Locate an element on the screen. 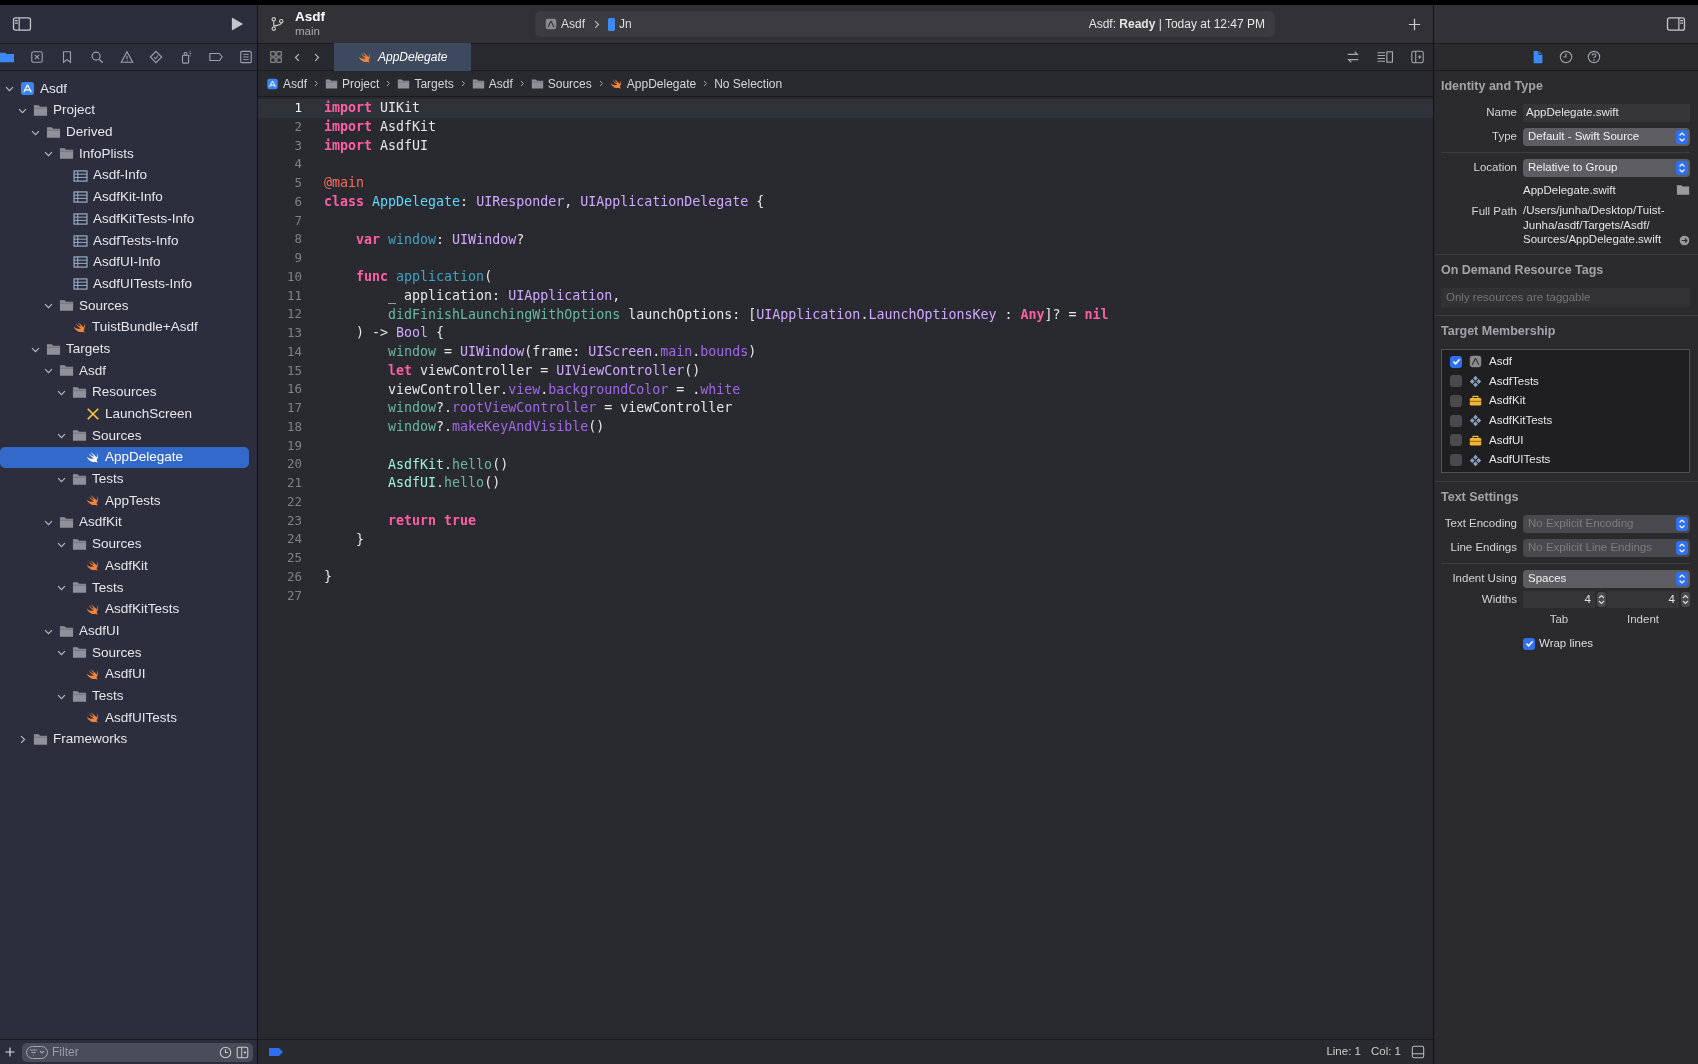  chevron-updown-icon is located at coordinates (1682, 136).